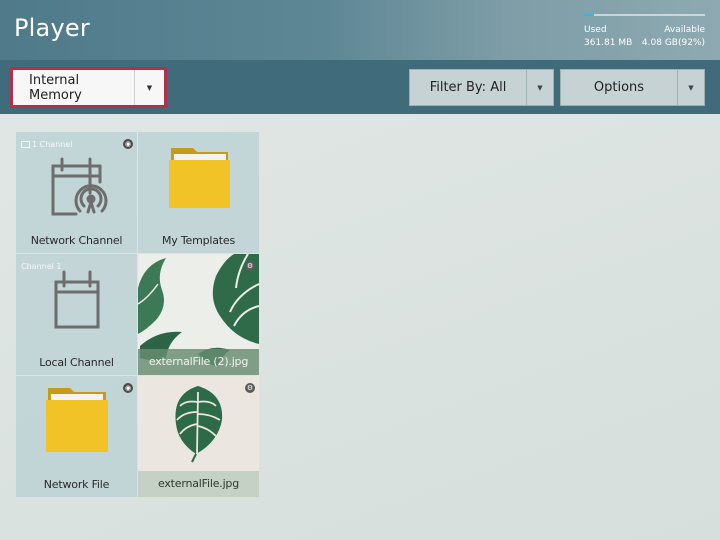  What do you see at coordinates (76, 314) in the screenshot?
I see `tile-local-channel: Channel 1 Local Channel` at bounding box center [76, 314].